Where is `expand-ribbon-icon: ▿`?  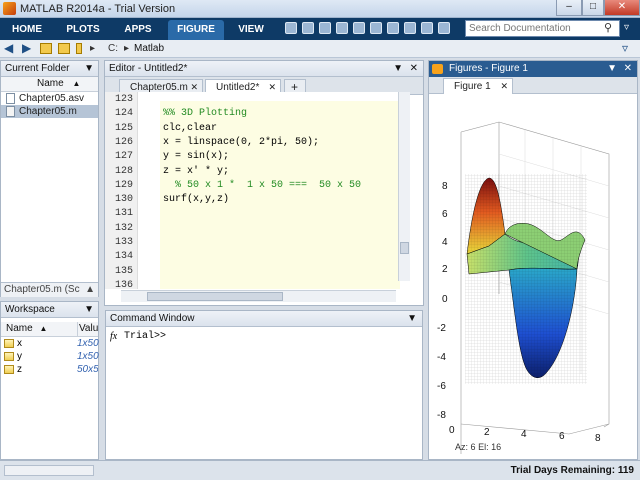 expand-ribbon-icon: ▿ is located at coordinates (626, 27).